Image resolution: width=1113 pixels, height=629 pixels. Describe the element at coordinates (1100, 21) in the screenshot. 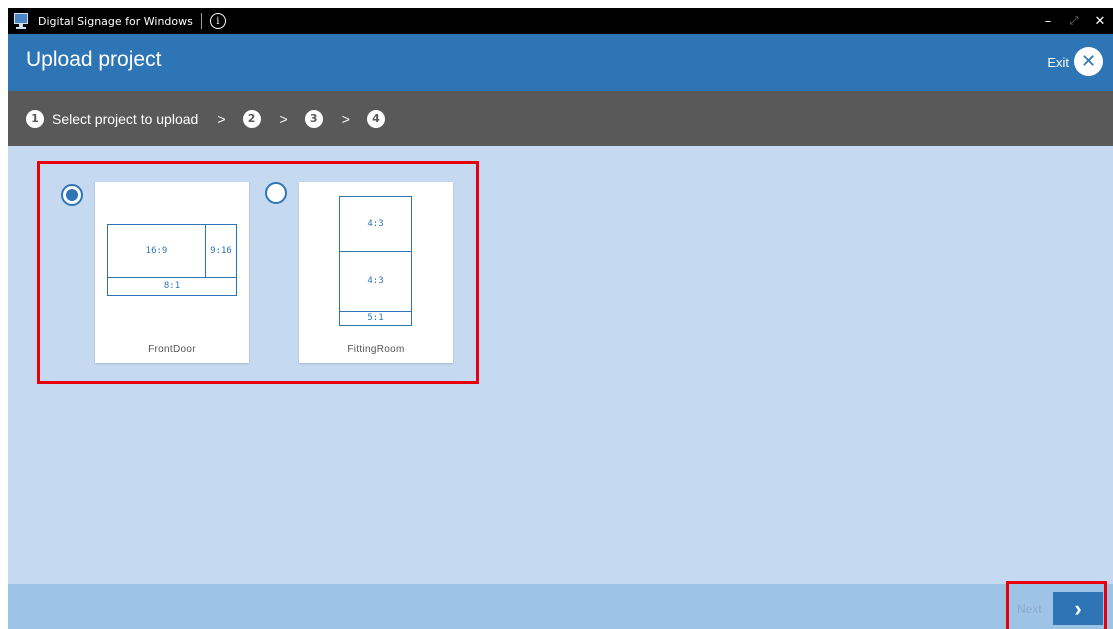

I see `close-window-button: ✕` at that location.